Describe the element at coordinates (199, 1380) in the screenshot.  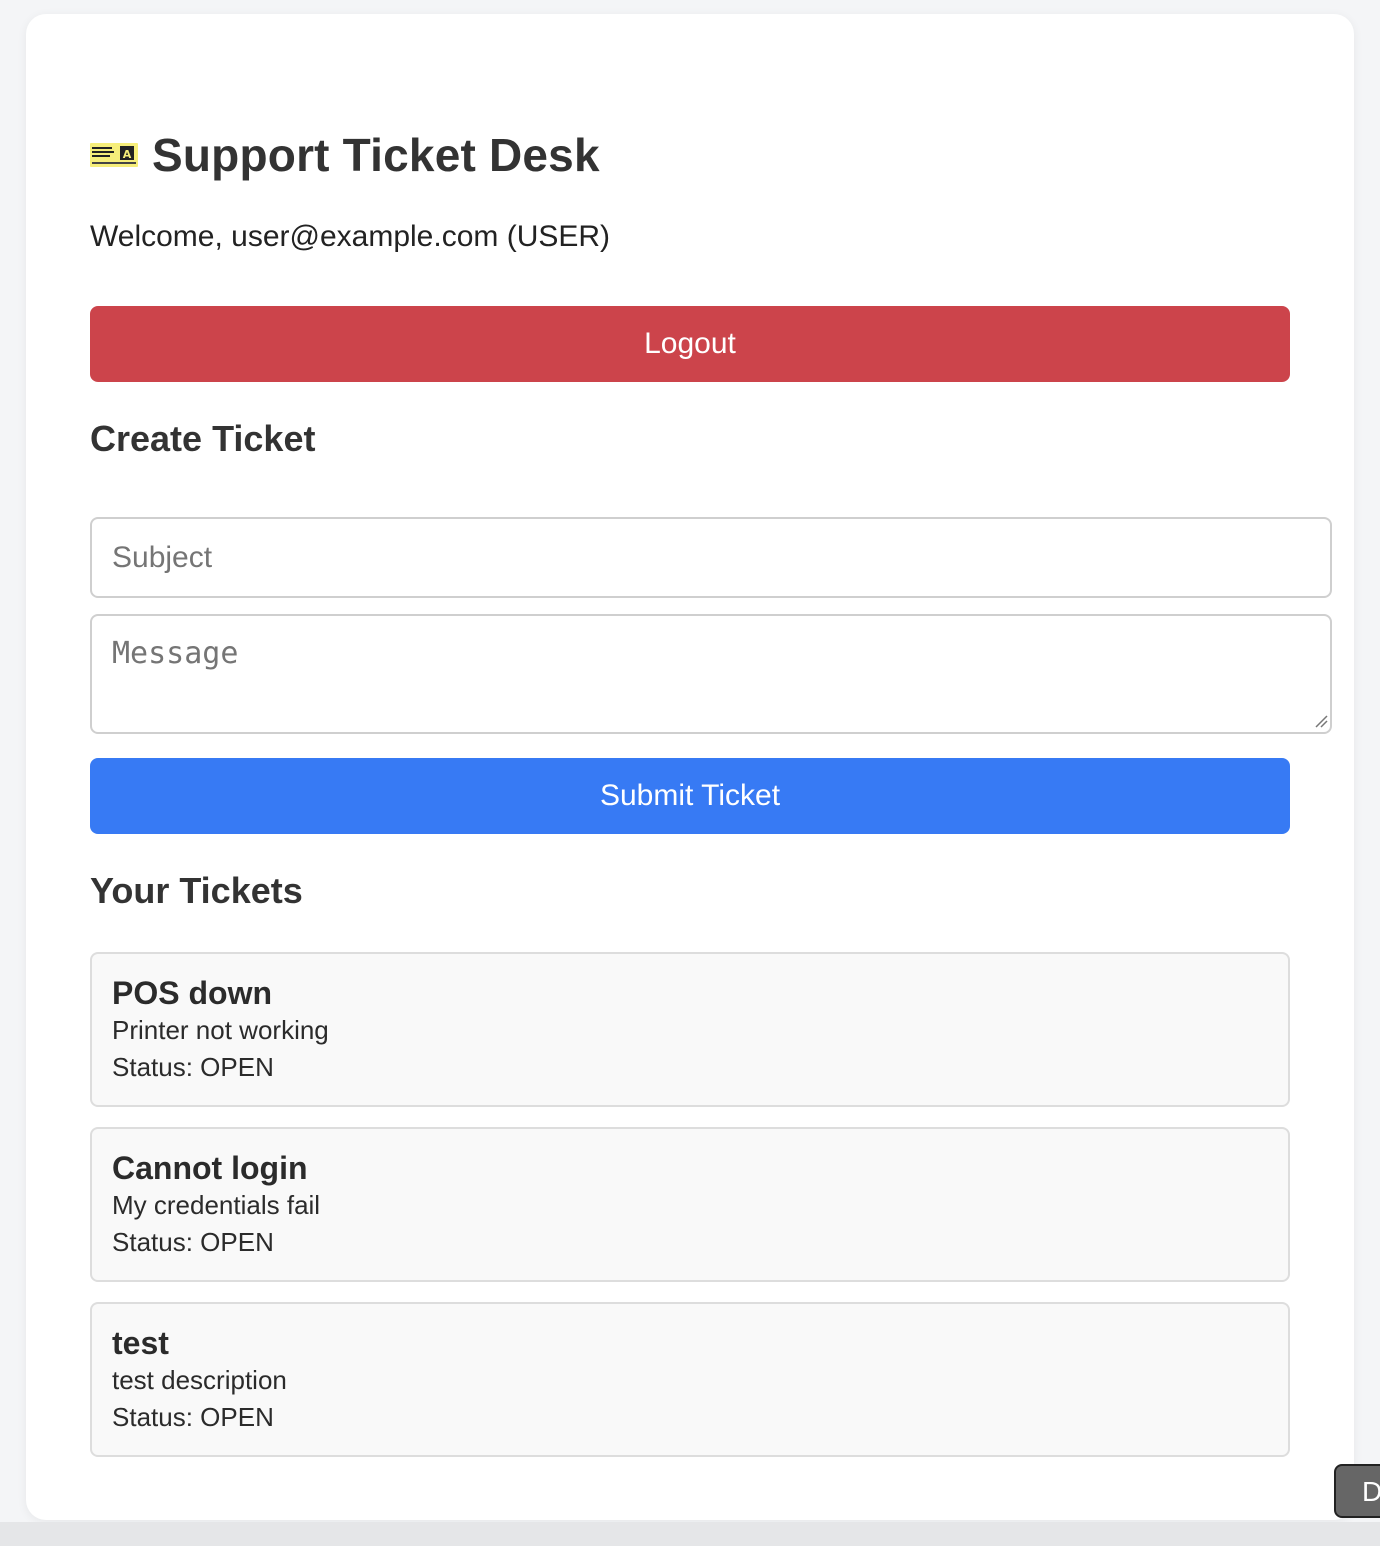
I see `ticket-message: test description` at that location.